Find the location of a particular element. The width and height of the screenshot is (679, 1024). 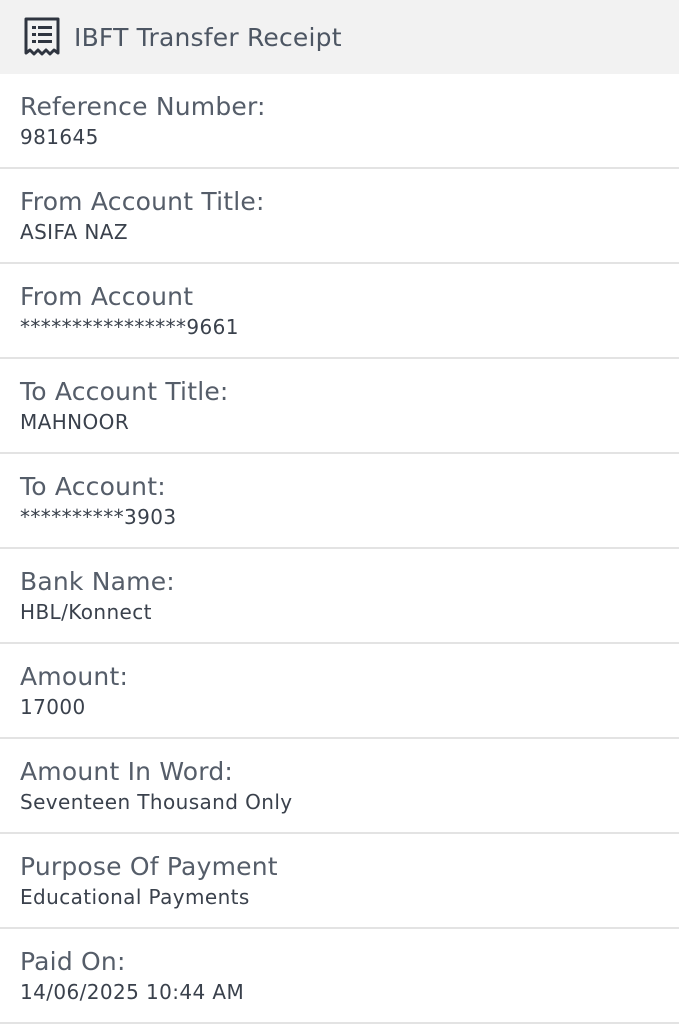

field-label: To Account Title: is located at coordinates (124, 391).